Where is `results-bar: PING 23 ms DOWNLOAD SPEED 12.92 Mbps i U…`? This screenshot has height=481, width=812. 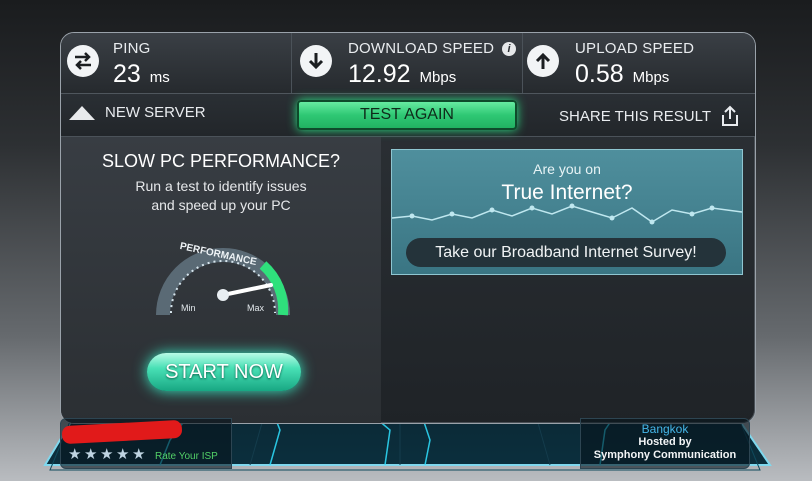
results-bar: PING 23 ms DOWNLOAD SPEED 12.92 Mbps i U… is located at coordinates (408, 63).